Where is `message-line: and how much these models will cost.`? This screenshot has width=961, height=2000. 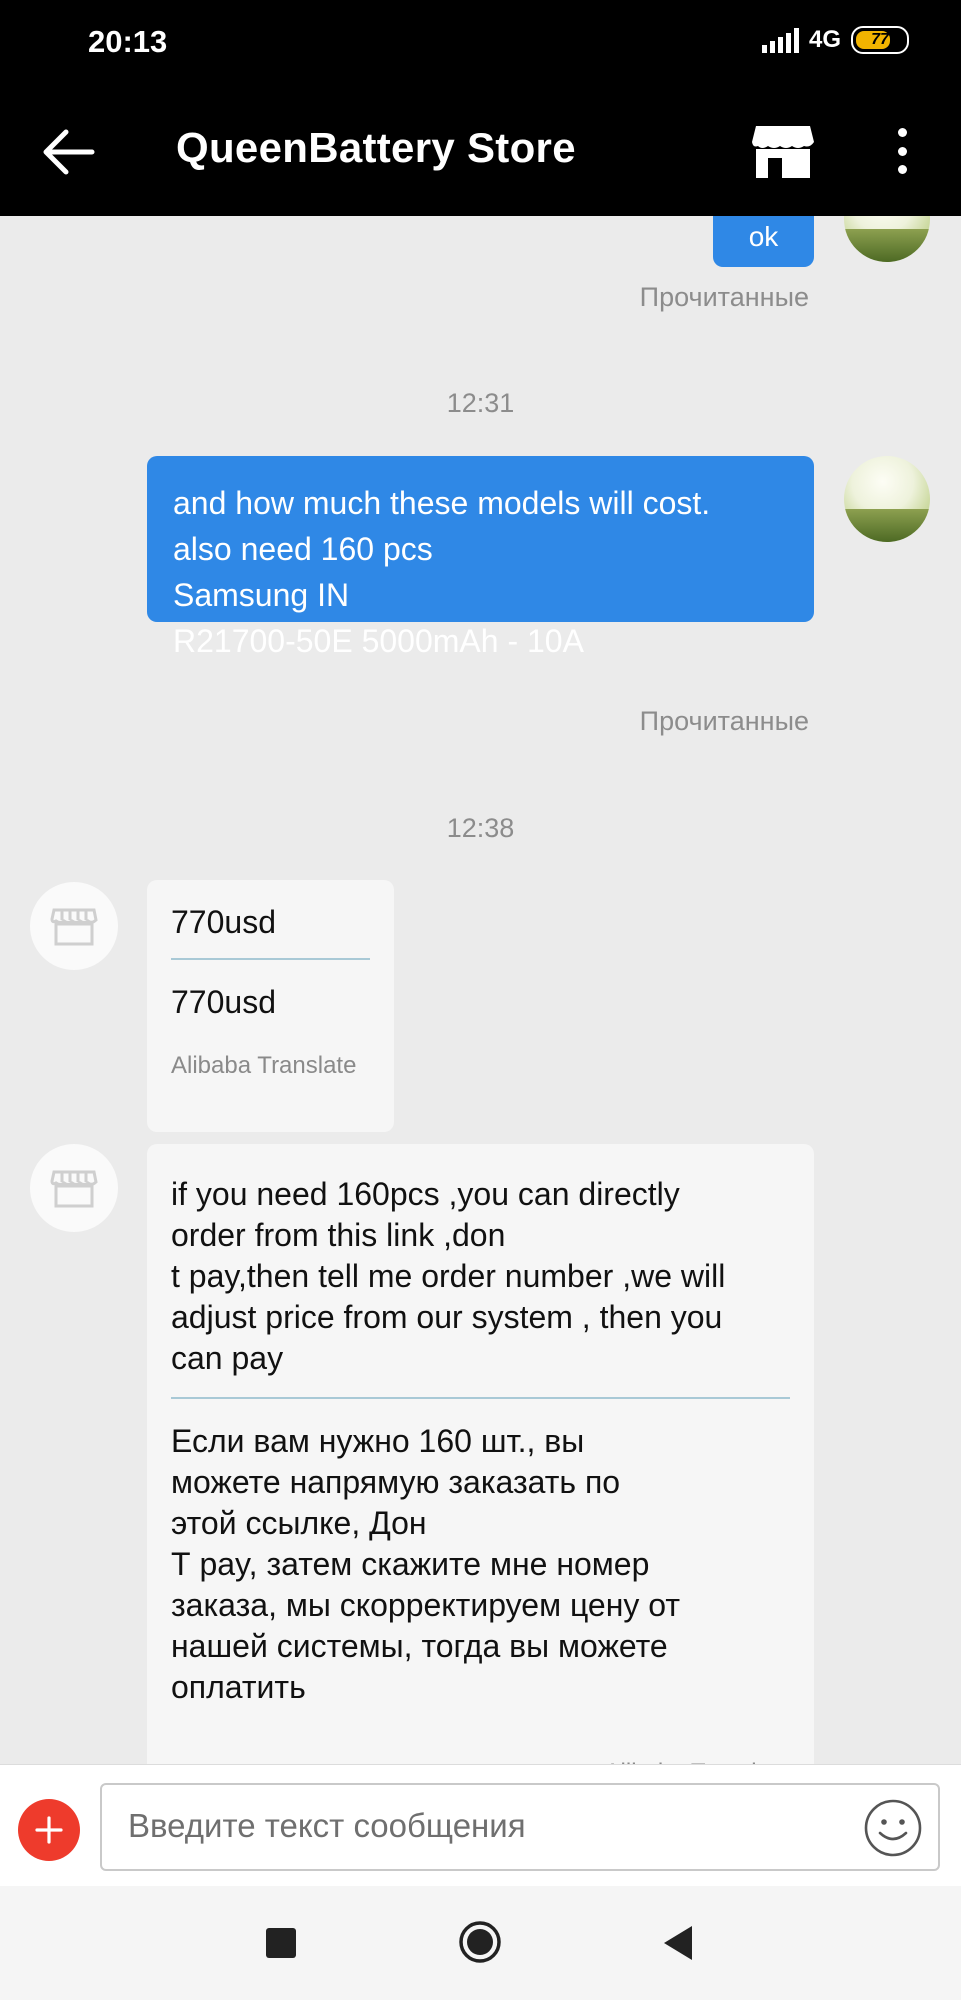
message-line: and how much these models will cost. is located at coordinates (442, 503).